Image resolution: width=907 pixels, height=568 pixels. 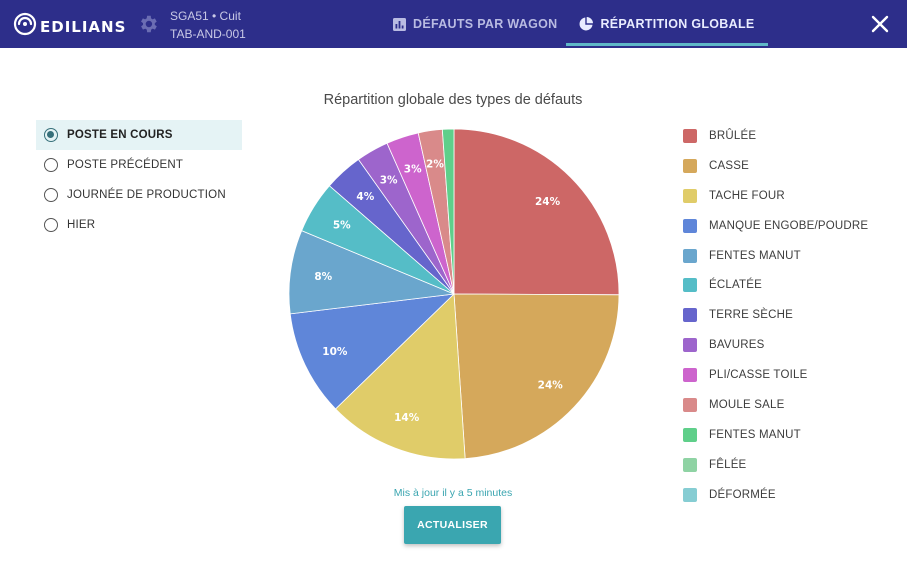 What do you see at coordinates (747, 195) in the screenshot?
I see `legend-label: TACHE FOUR` at bounding box center [747, 195].